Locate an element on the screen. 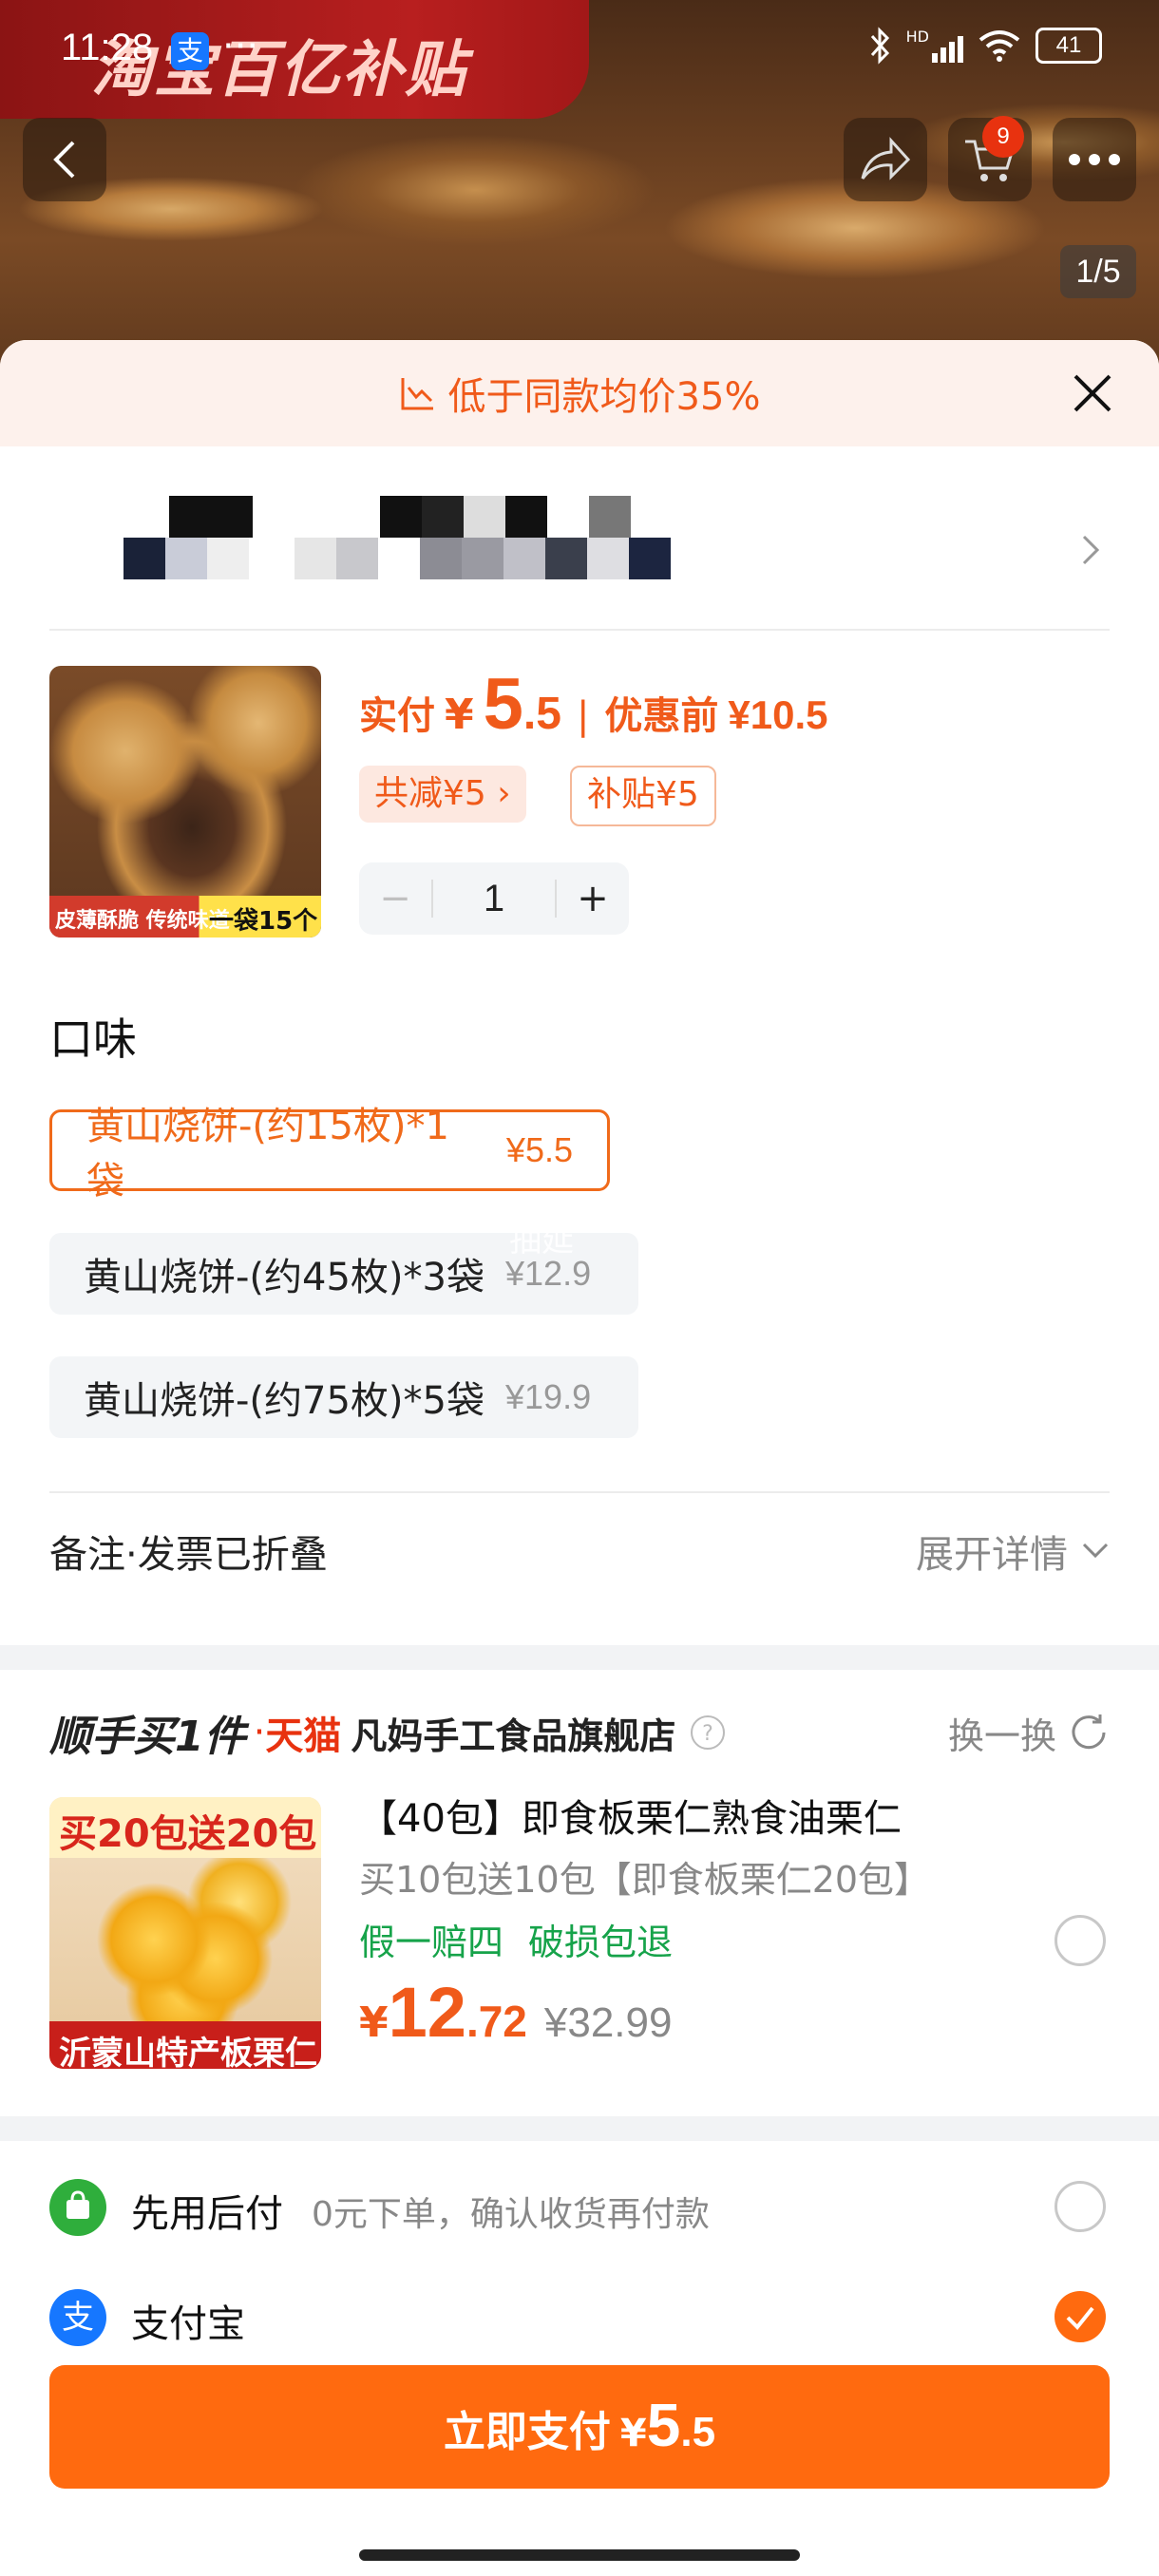 This screenshot has width=1159, height=2576. remark-label: 备注·发票已折叠 is located at coordinates (188, 1555).